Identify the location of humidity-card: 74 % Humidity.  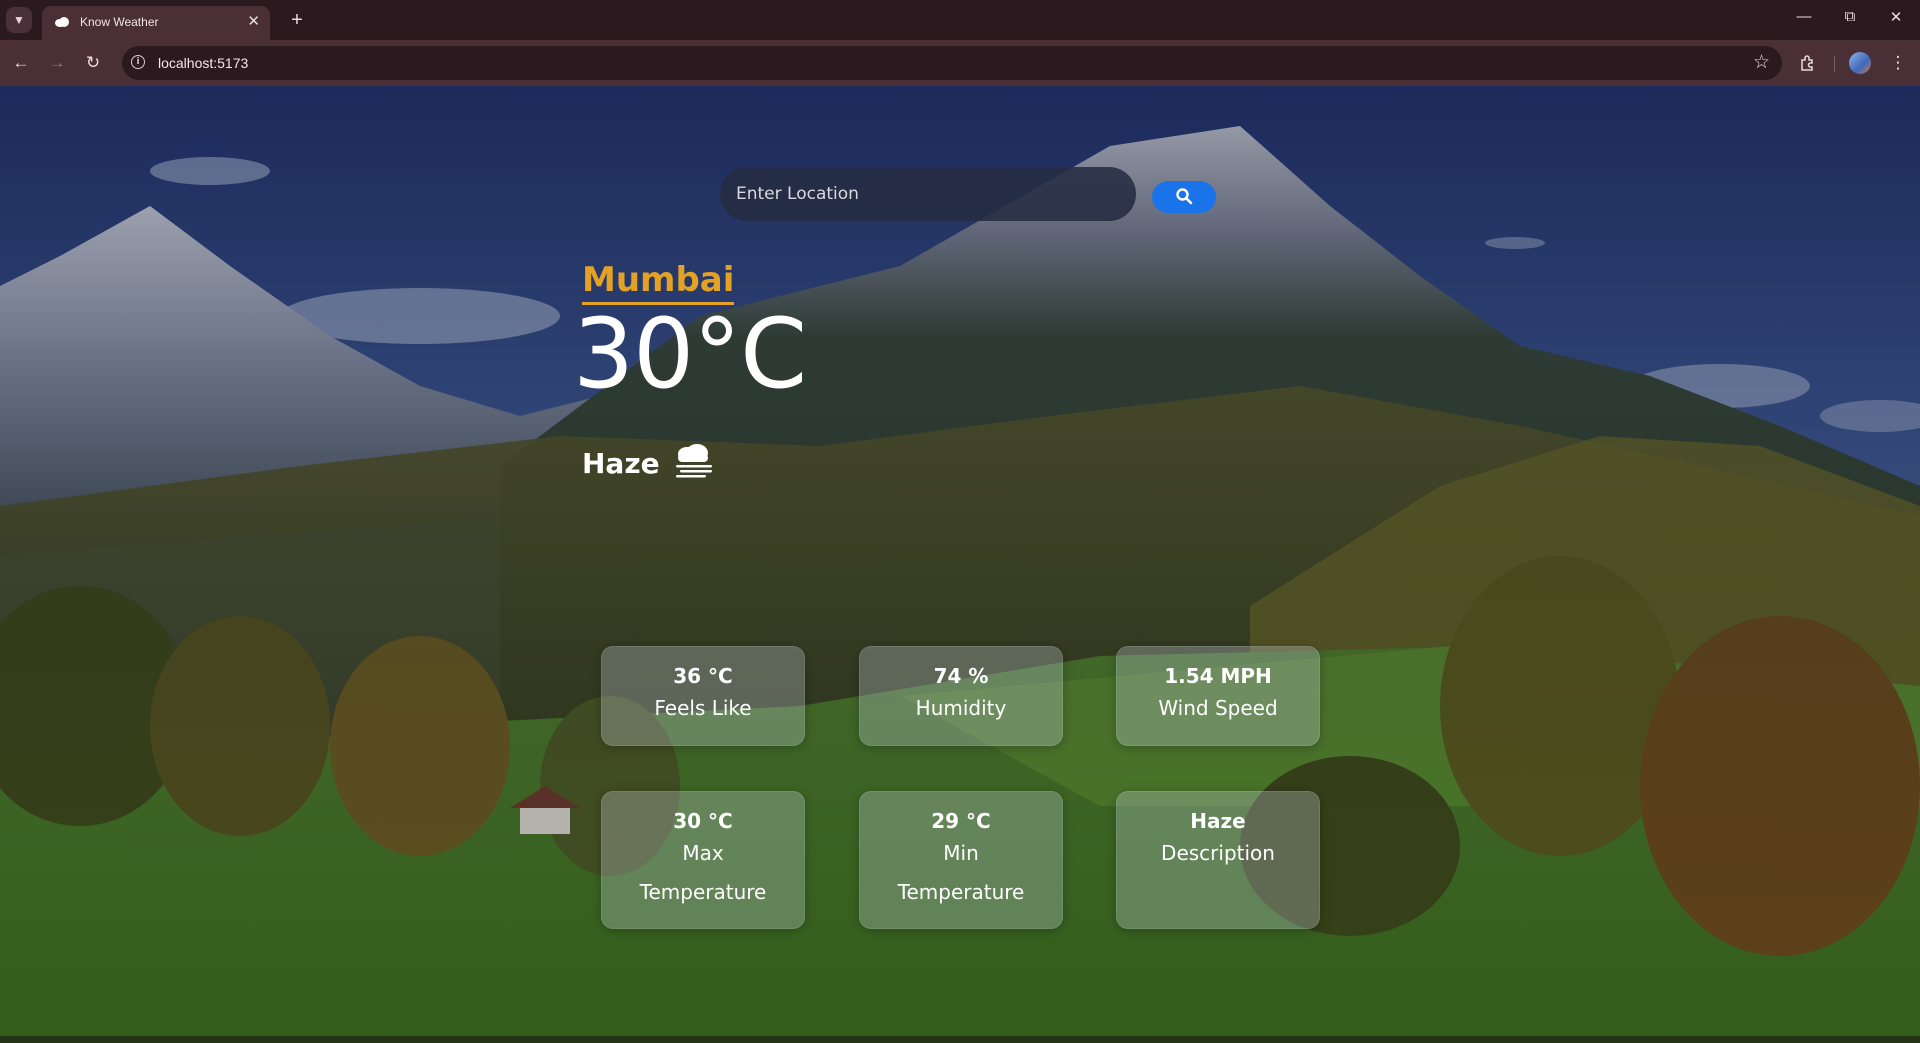
(961, 696).